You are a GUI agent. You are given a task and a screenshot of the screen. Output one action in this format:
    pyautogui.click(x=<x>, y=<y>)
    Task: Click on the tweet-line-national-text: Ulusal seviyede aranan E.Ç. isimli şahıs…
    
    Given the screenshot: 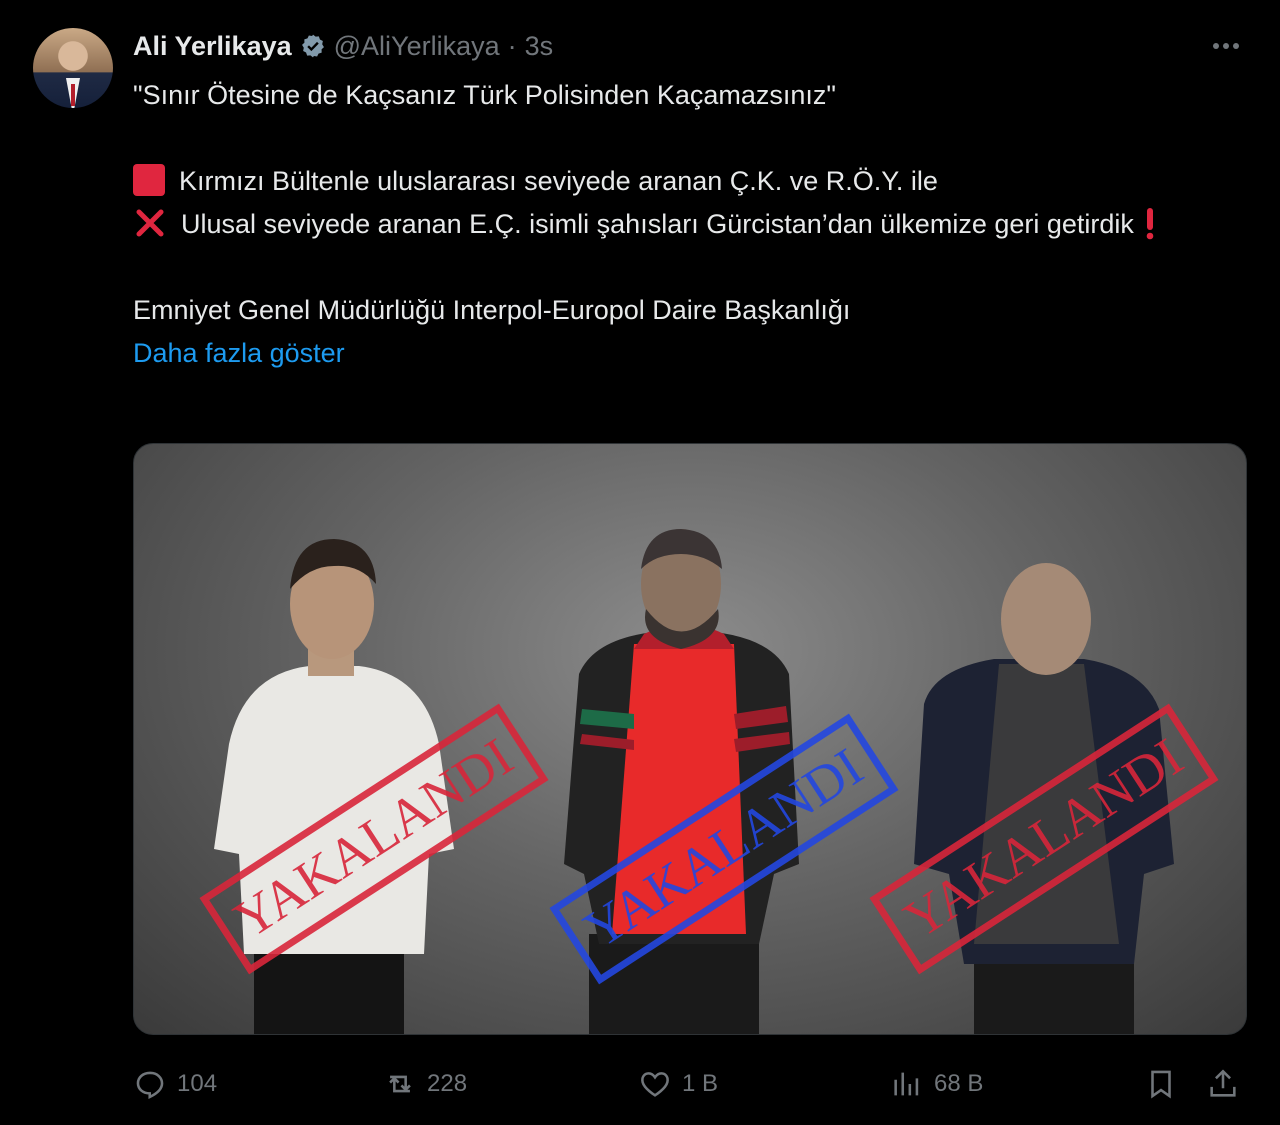 What is the action you would take?
    pyautogui.click(x=657, y=224)
    